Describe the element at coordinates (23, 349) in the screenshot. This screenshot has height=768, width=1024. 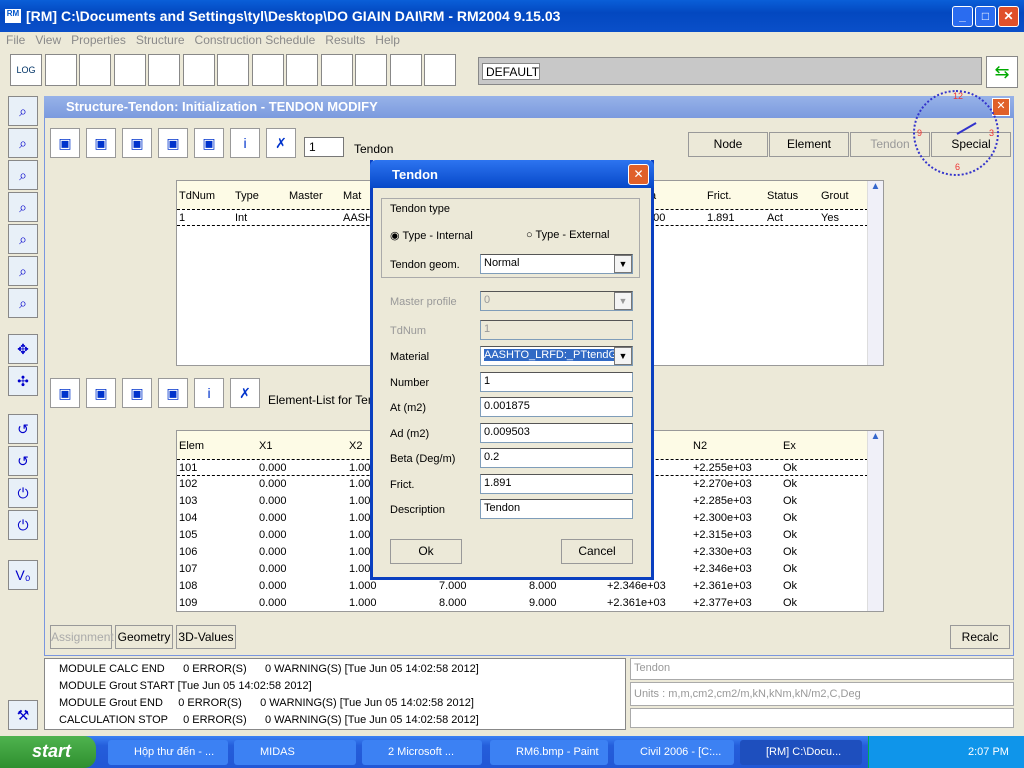
I see `pan-icon: ✥` at that location.